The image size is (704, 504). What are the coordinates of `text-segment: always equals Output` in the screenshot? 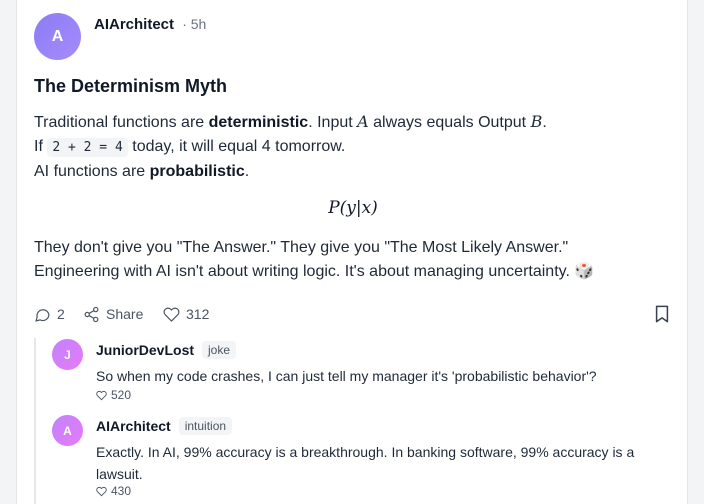 It's located at (449, 122).